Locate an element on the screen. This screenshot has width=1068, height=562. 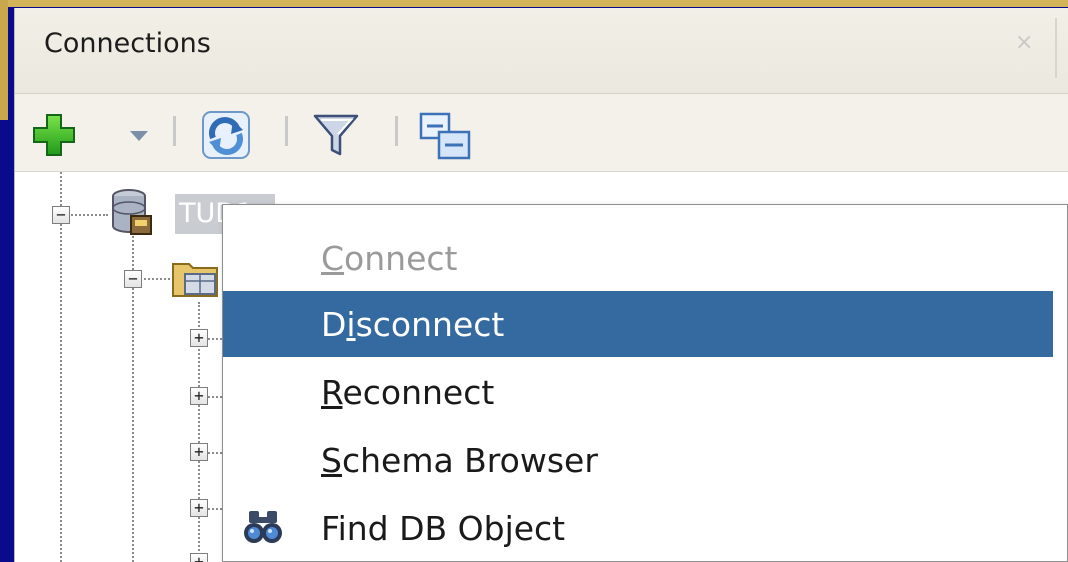
menu-item-connect: Connect is located at coordinates (638, 258).